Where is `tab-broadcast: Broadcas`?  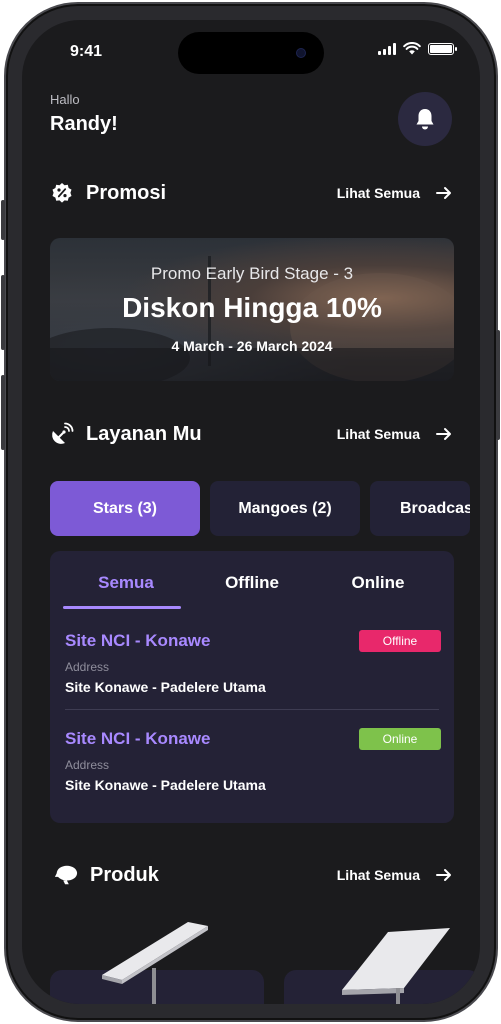
tab-broadcast: Broadcas is located at coordinates (420, 508).